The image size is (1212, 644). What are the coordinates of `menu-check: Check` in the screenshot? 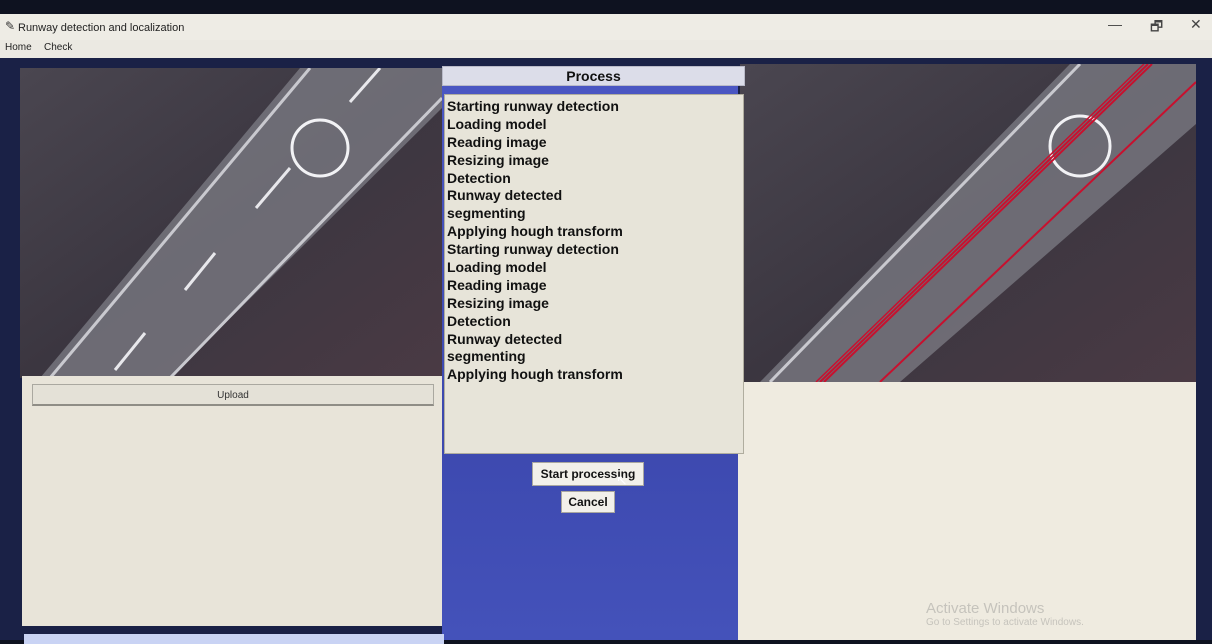 It's located at (58, 47).